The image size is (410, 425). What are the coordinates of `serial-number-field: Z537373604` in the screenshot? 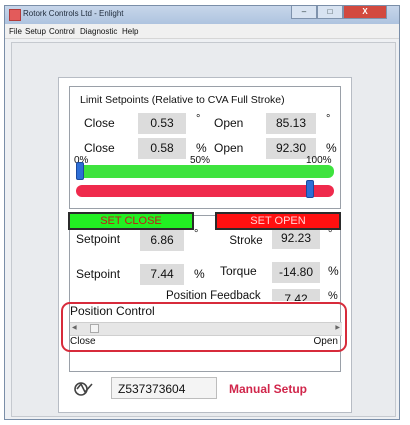 It's located at (164, 388).